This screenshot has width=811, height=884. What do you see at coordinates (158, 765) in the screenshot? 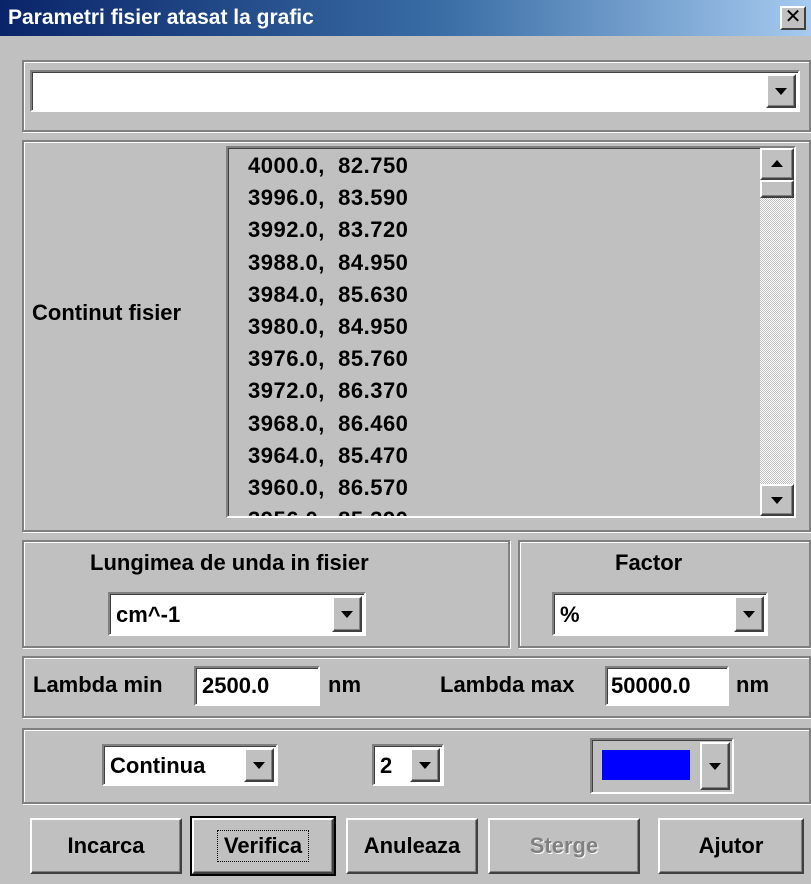
I see `line-type-value: Continua` at bounding box center [158, 765].